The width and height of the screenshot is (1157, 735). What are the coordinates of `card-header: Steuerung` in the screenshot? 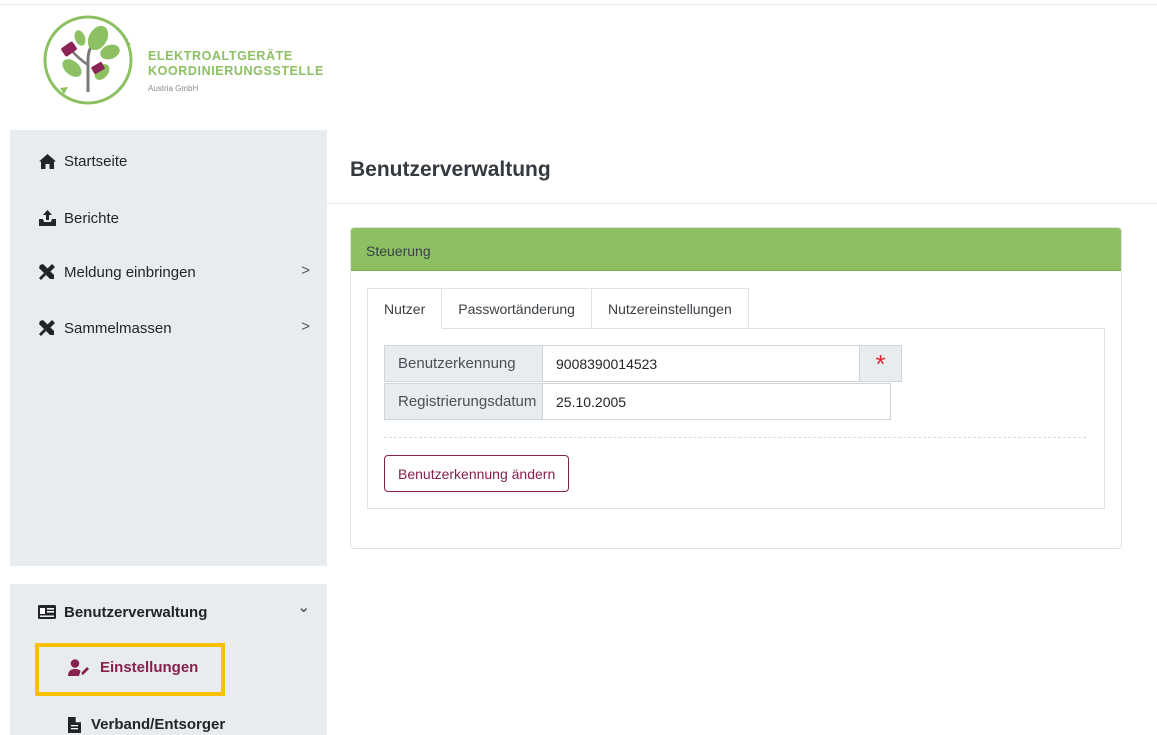 It's located at (736, 249).